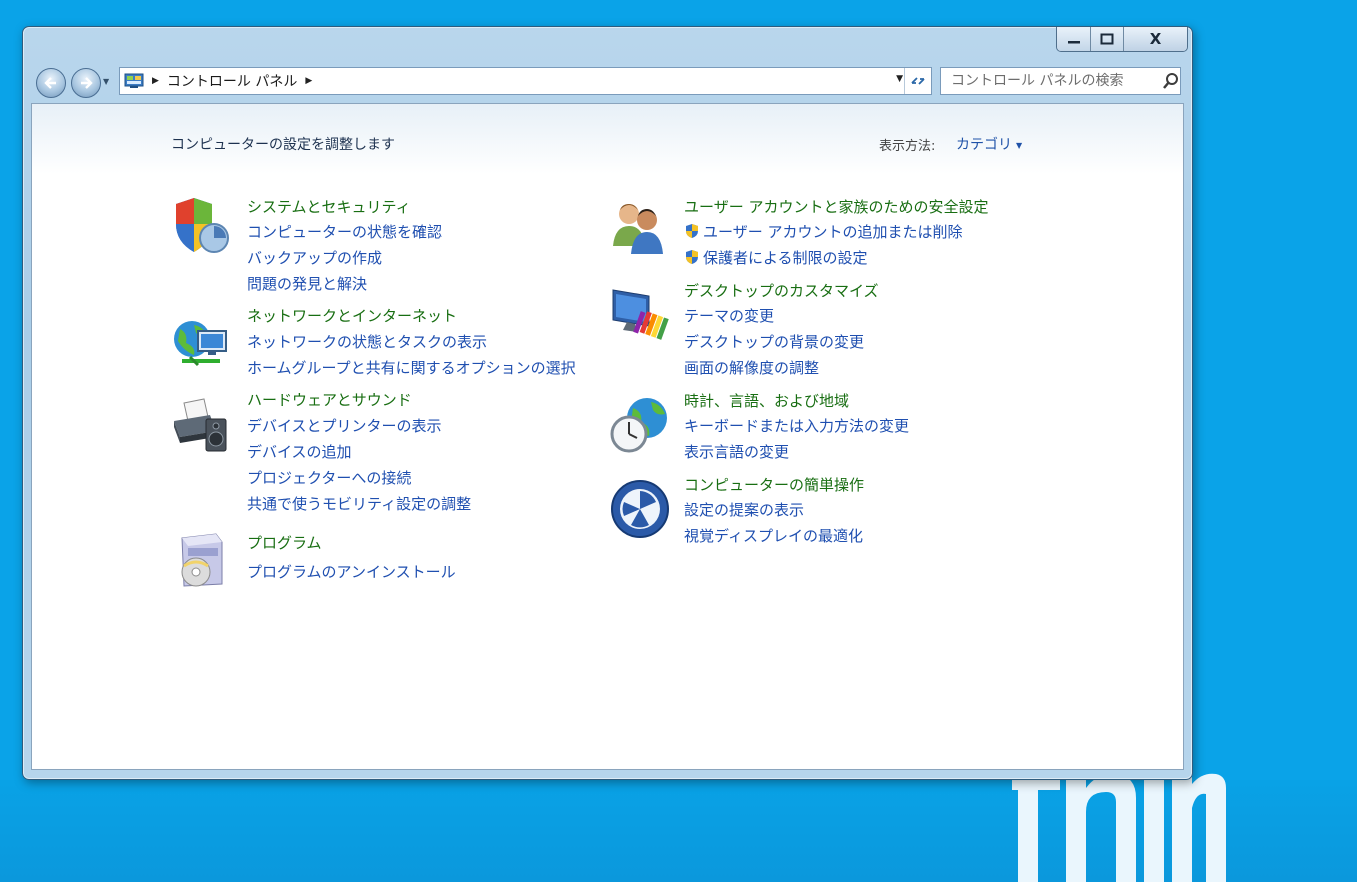 This screenshot has width=1357, height=882. I want to click on link-change-display-language: 表示言語の変更, so click(736, 451).